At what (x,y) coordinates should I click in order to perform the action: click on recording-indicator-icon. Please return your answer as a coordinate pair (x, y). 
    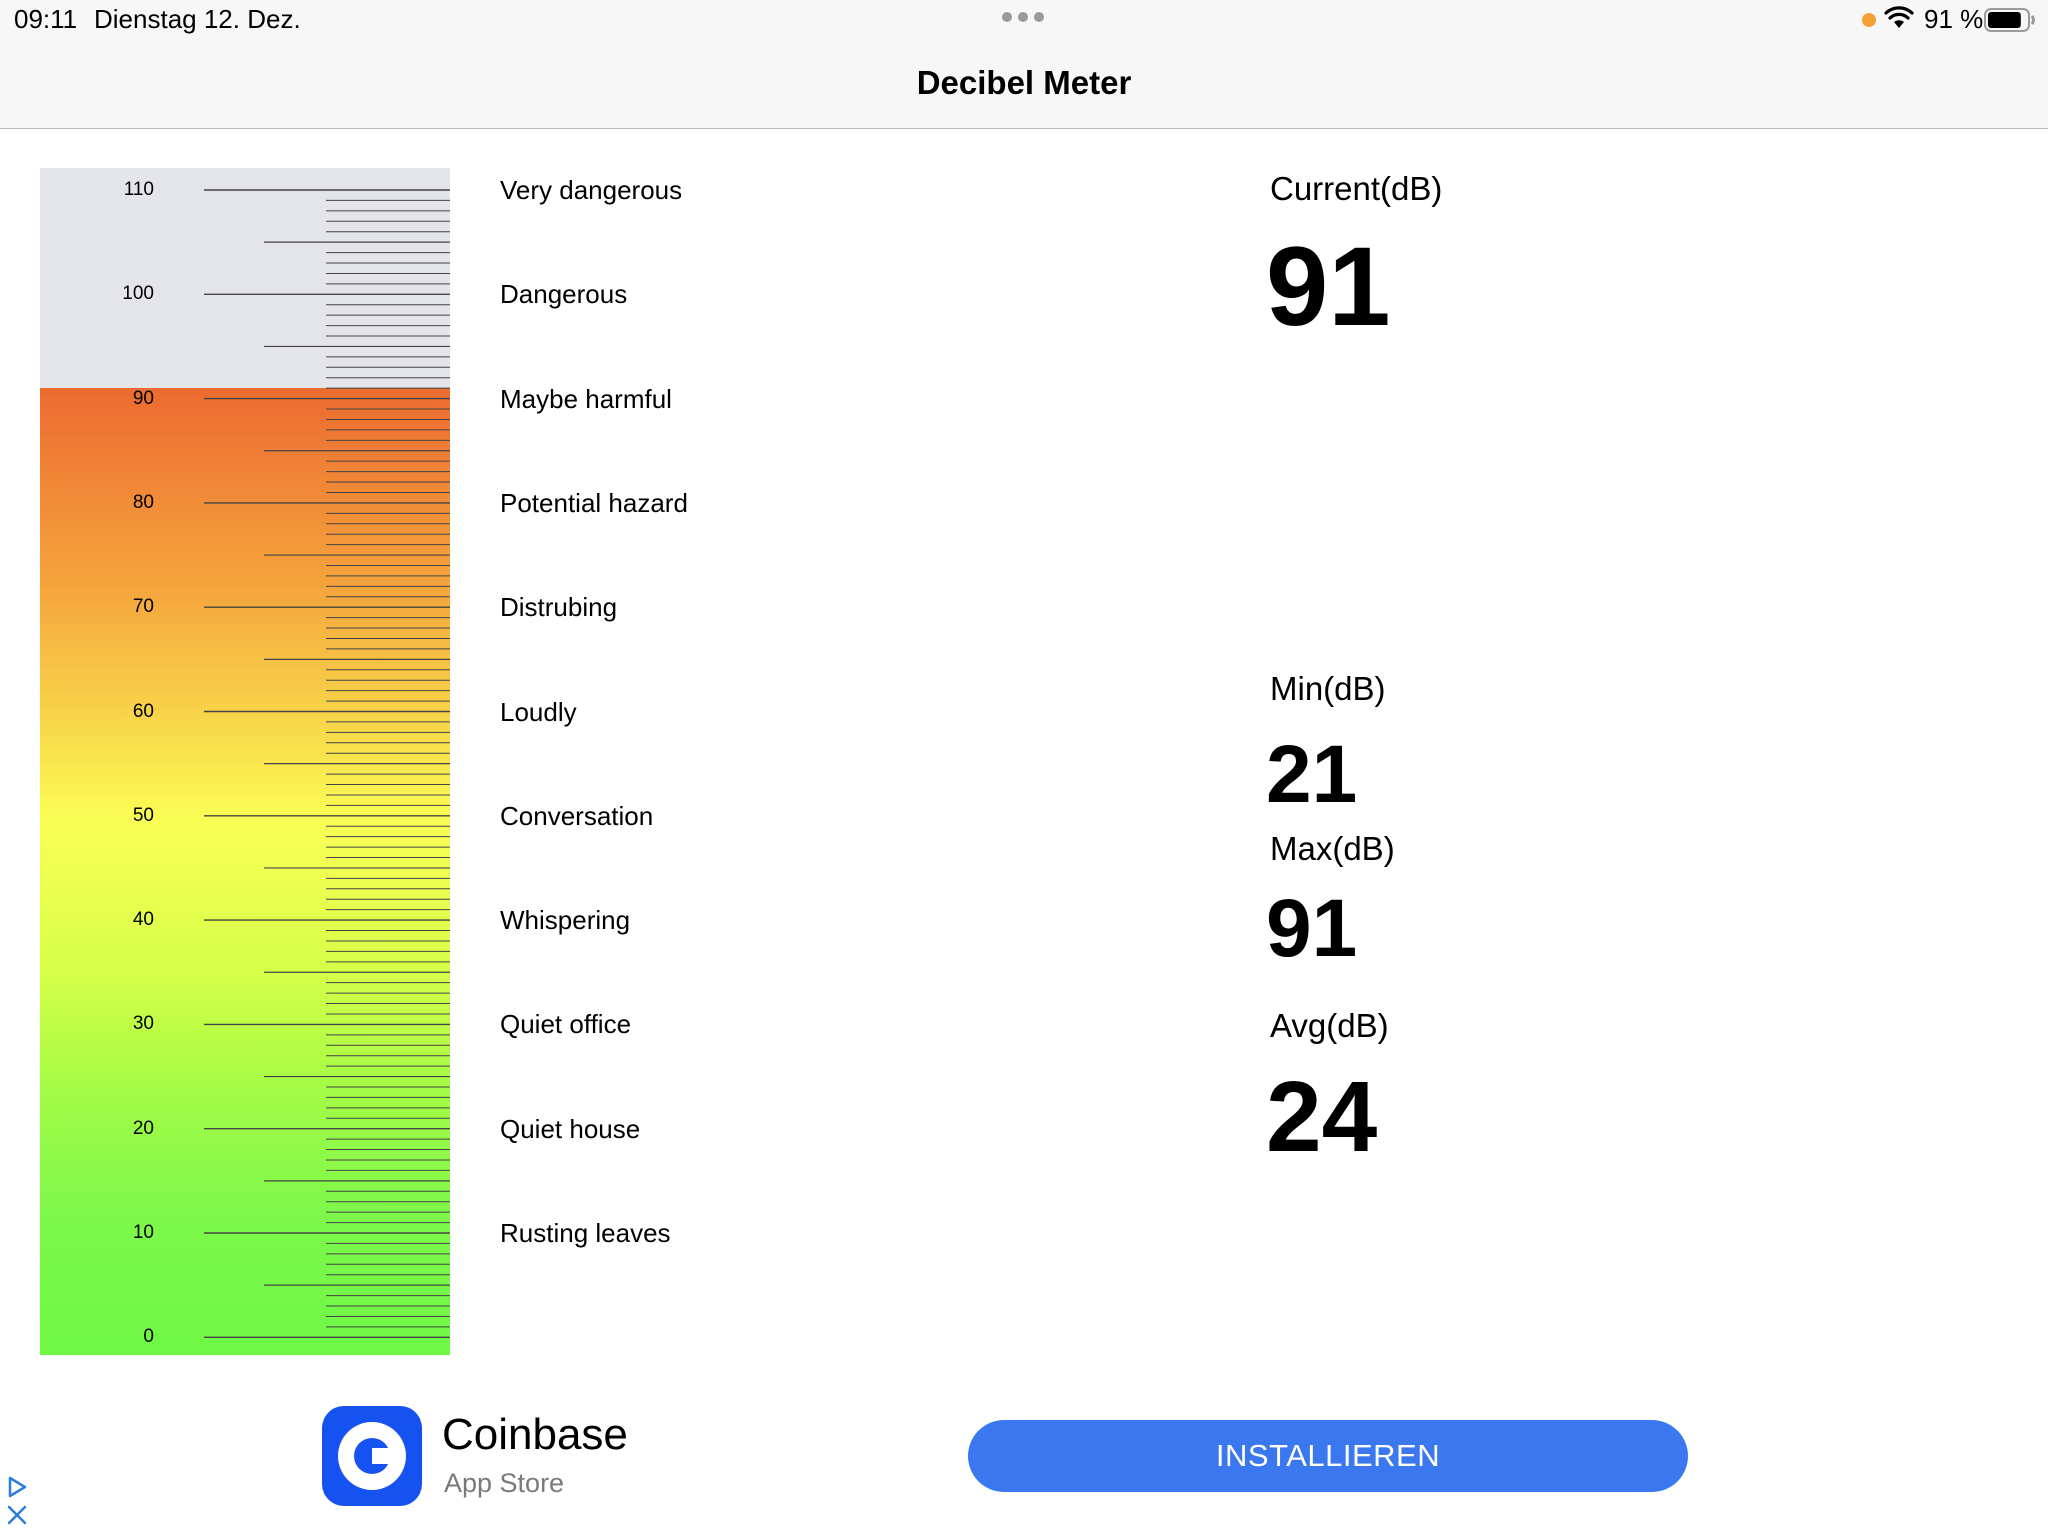
    Looking at the image, I should click on (1869, 20).